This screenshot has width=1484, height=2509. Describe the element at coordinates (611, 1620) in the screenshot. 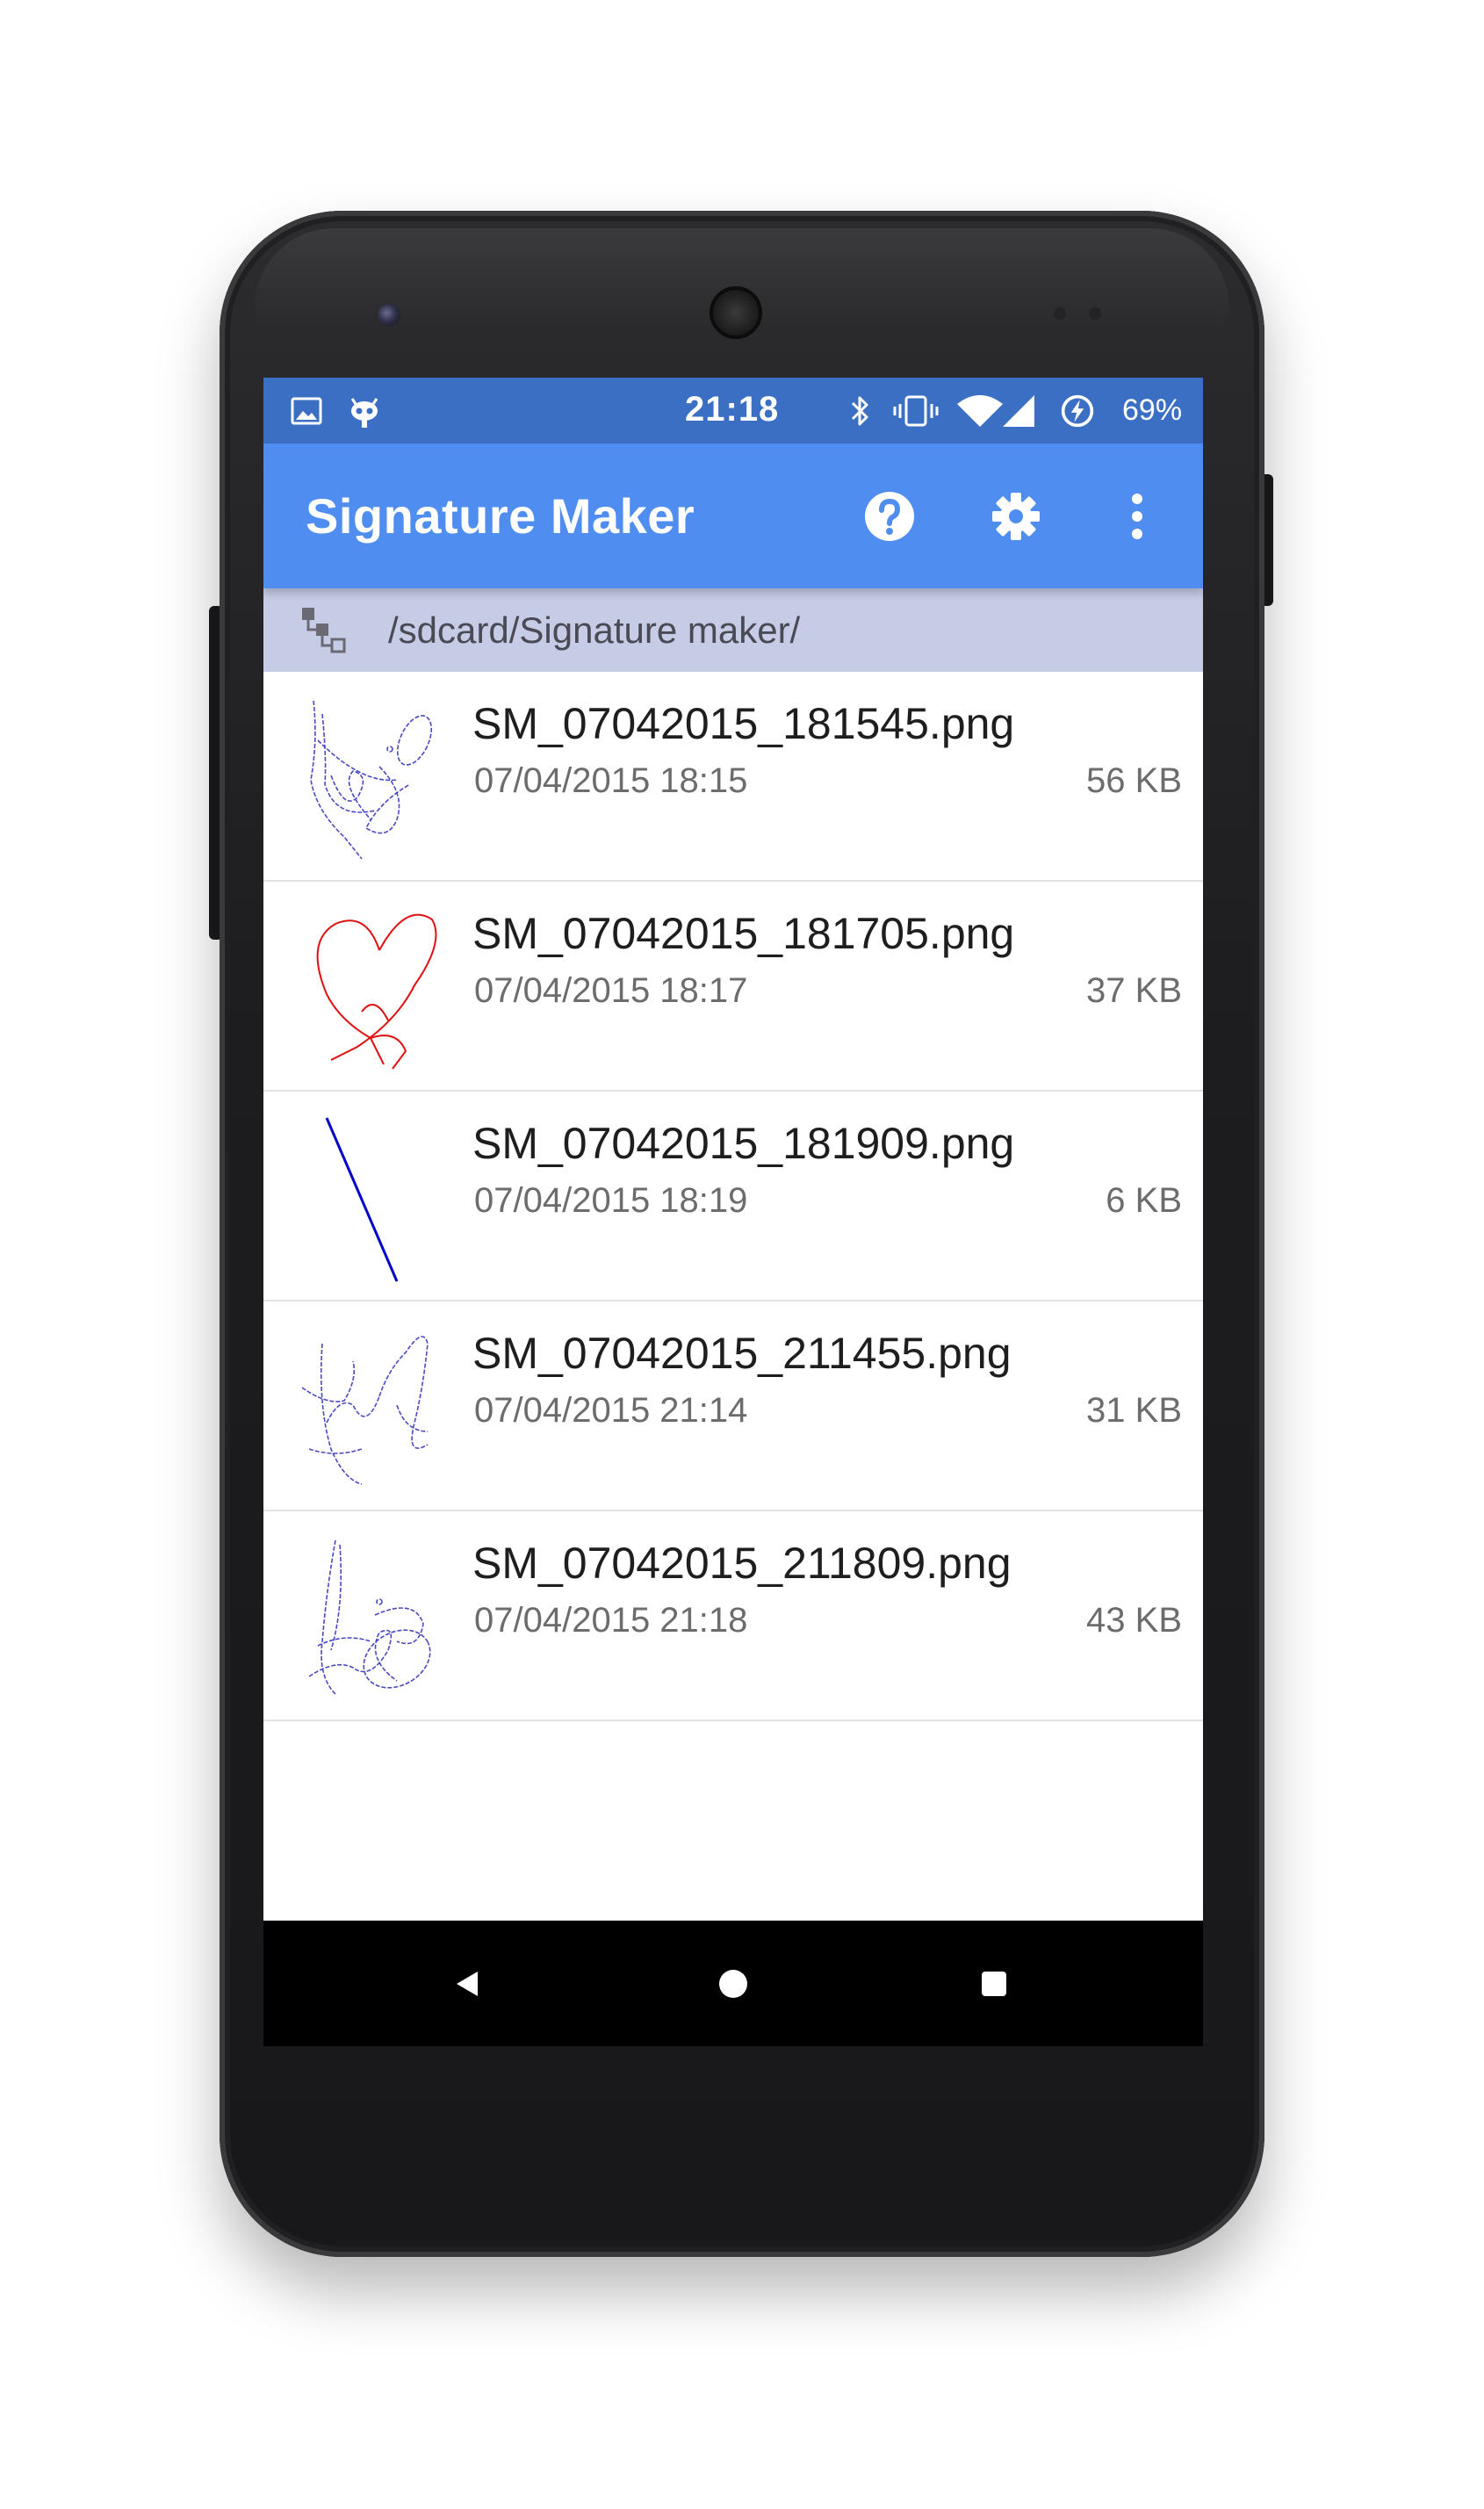

I see `file-date: 07/04/2015 21:18` at that location.